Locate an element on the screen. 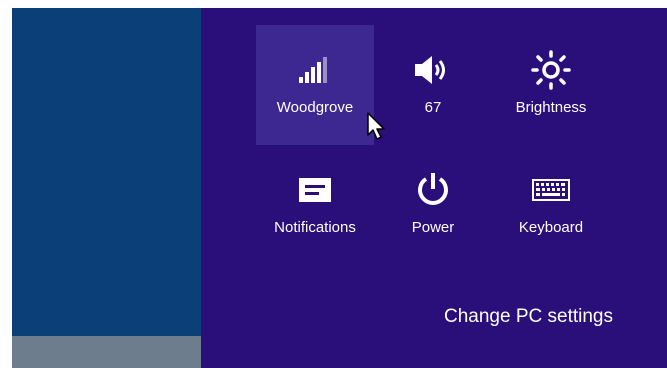 The width and height of the screenshot is (667, 368). network-label: Woodgrove is located at coordinates (315, 107).